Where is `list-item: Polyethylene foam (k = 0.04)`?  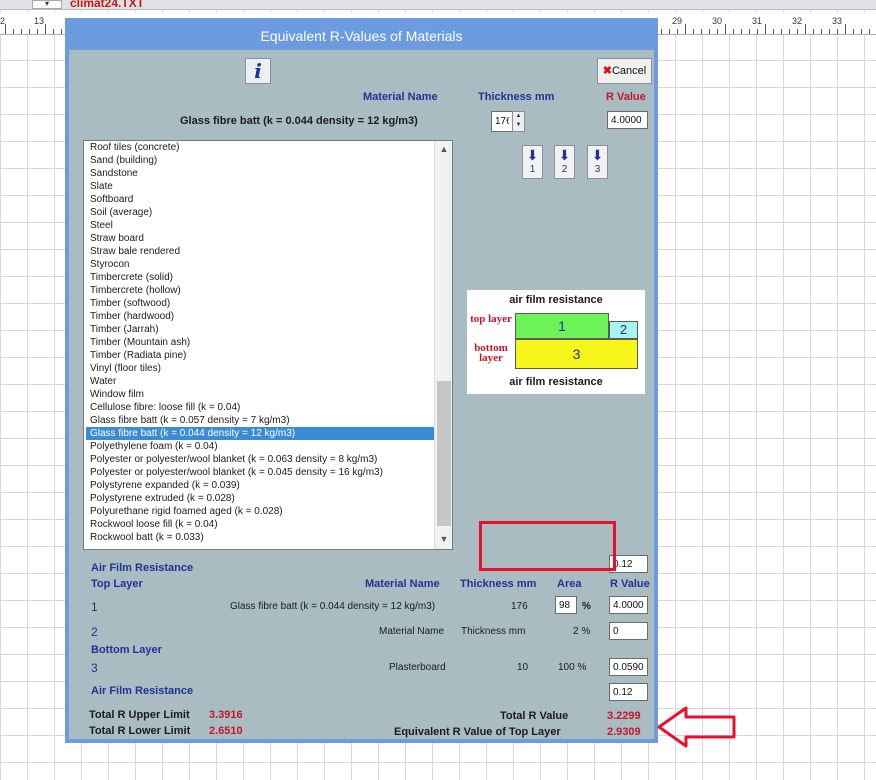 list-item: Polyethylene foam (k = 0.04) is located at coordinates (260, 446).